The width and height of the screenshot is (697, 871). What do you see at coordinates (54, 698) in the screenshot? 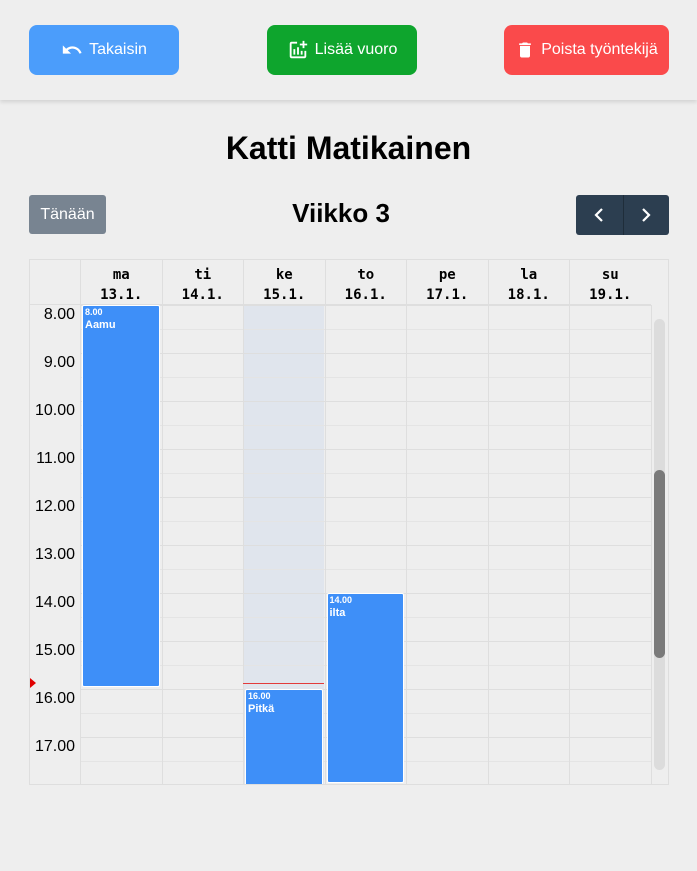
I see `time-label: 16.00` at bounding box center [54, 698].